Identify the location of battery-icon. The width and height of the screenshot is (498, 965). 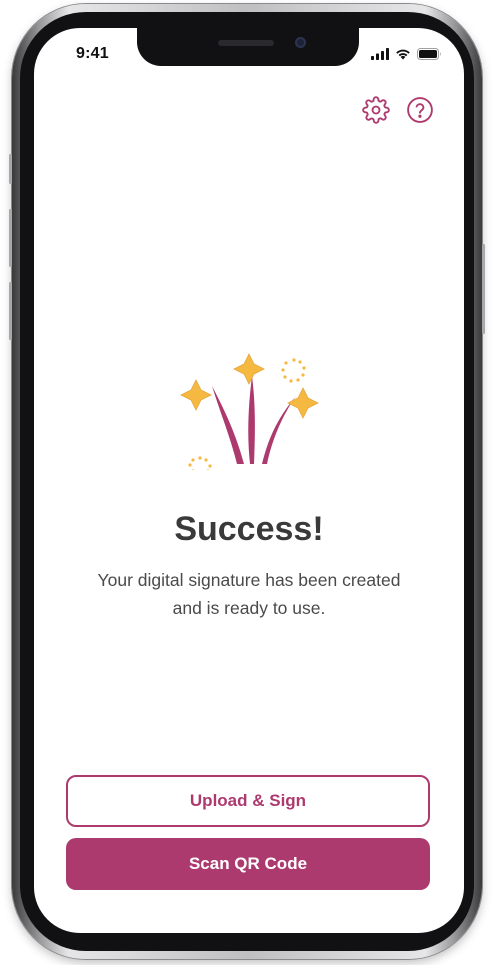
(429, 54).